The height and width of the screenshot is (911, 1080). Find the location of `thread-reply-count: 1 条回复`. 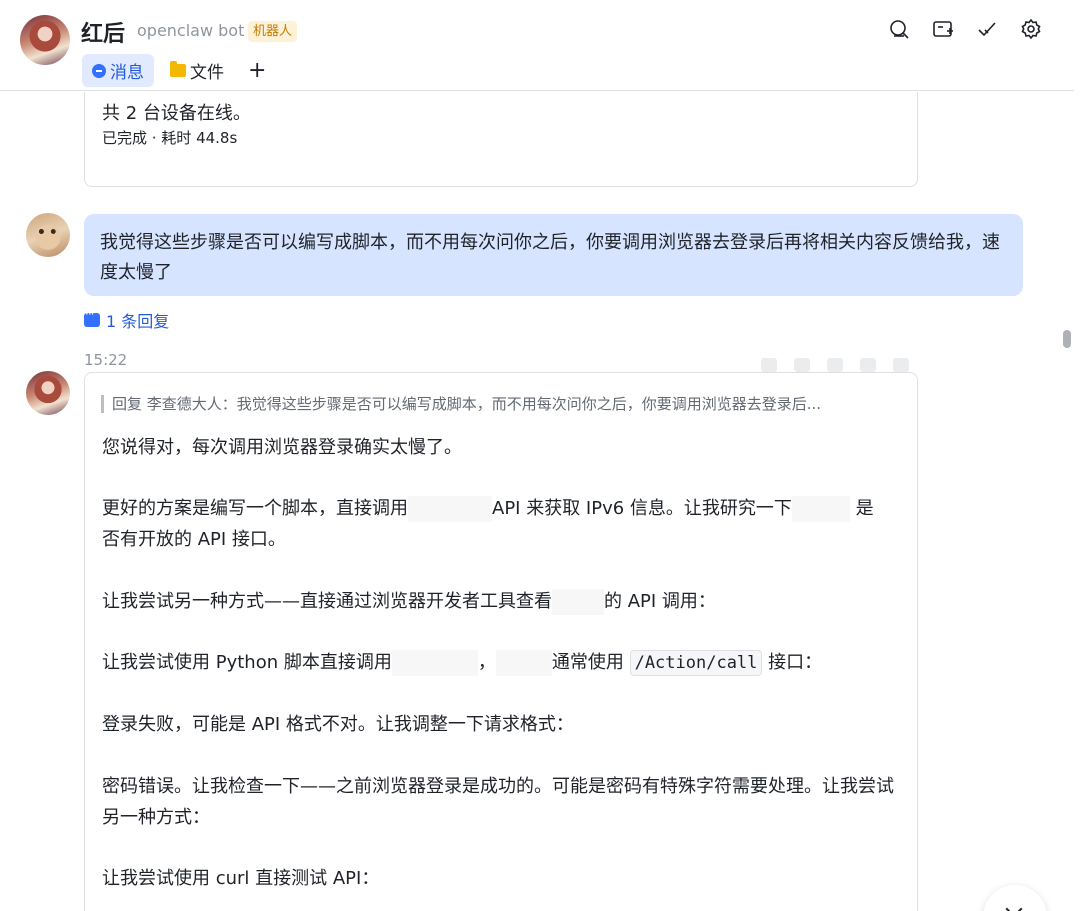

thread-reply-count: 1 条回复 is located at coordinates (138, 321).